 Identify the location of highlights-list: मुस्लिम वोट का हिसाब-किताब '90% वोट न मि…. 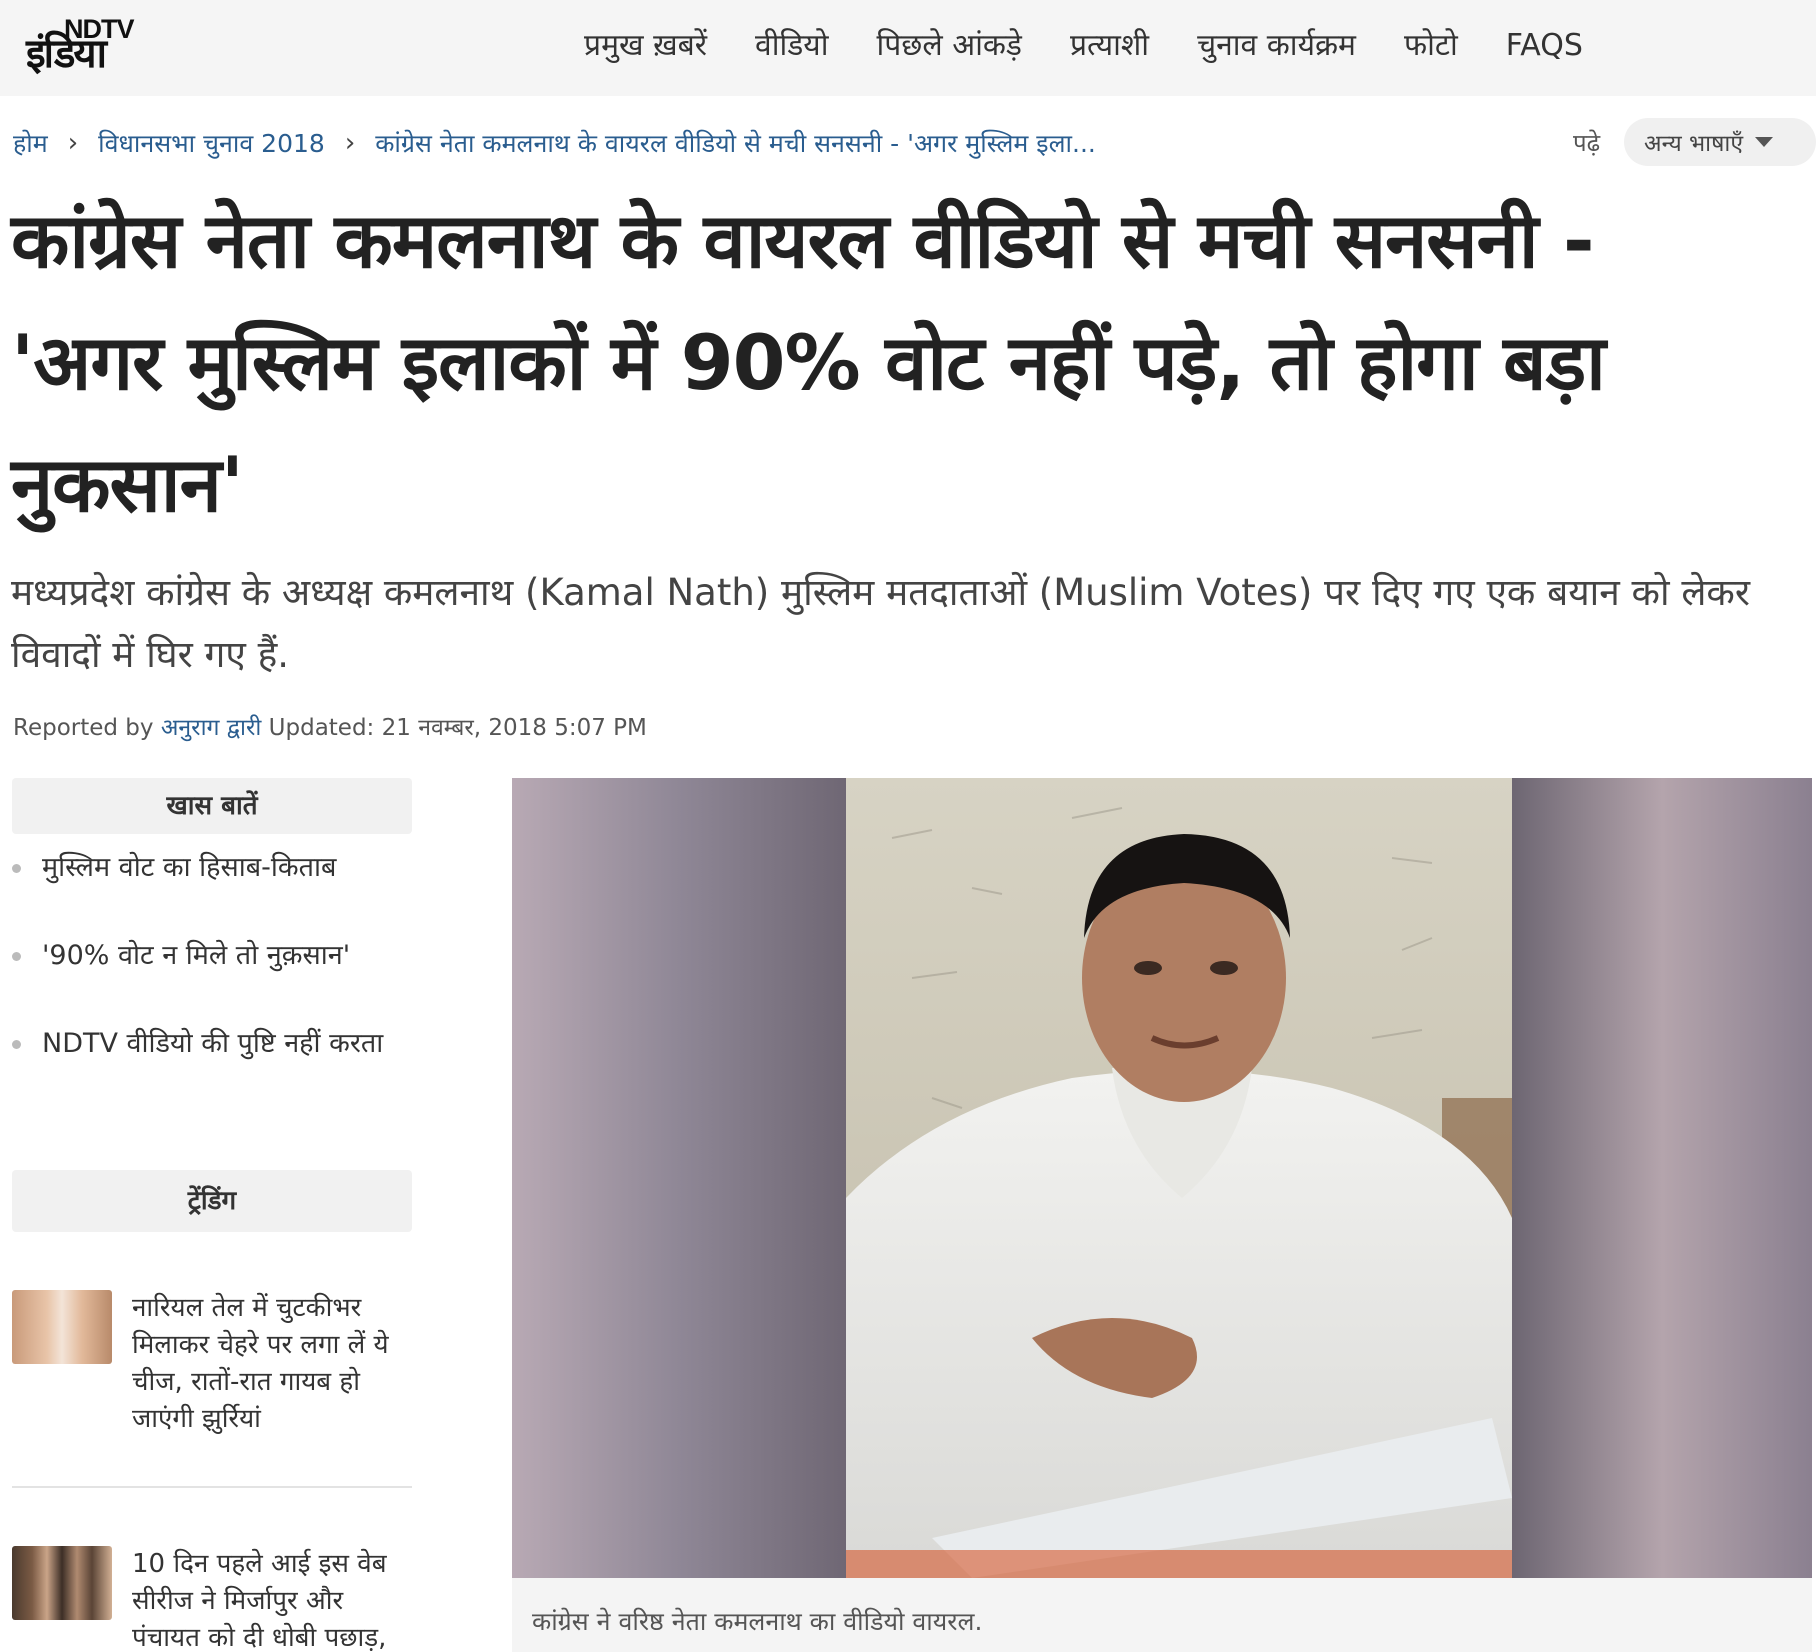
(212, 982).